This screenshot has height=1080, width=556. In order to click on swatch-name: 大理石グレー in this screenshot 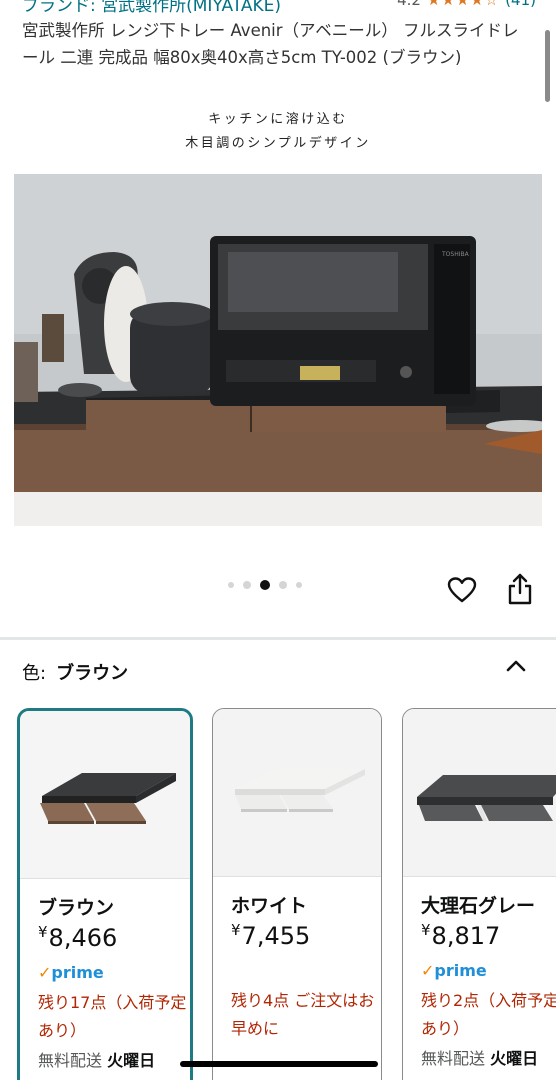, I will do `click(478, 906)`.